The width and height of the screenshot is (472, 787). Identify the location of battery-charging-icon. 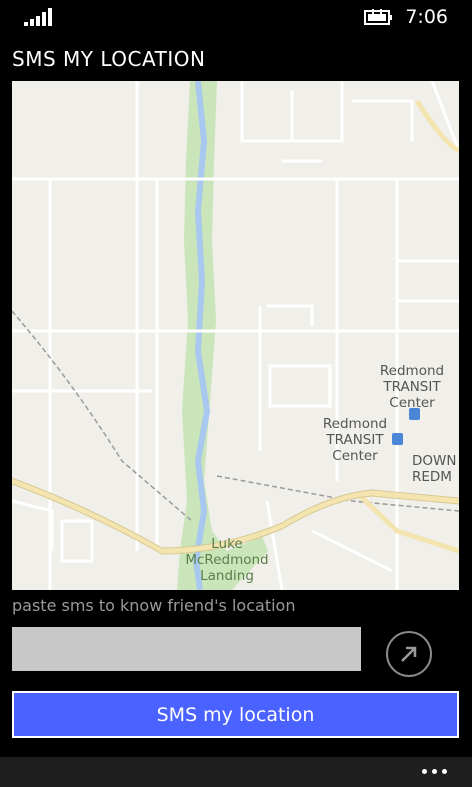
(379, 17).